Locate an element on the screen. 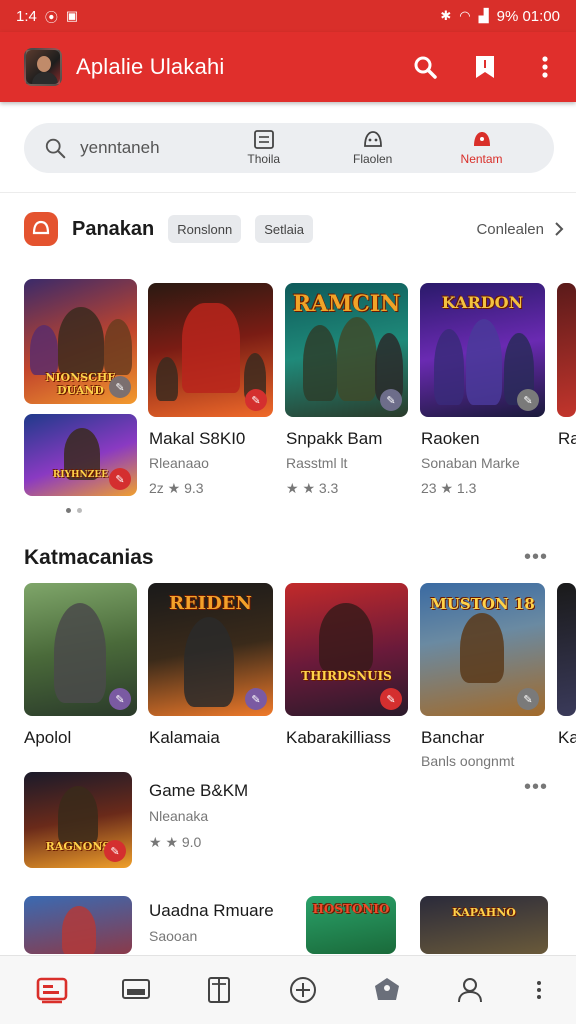 Image resolution: width=576 pixels, height=1024 pixels. nav-profile is located at coordinates (470, 990).